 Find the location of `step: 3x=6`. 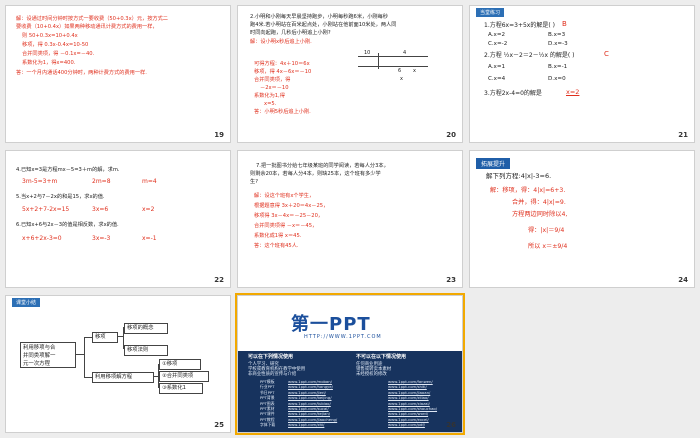

step: 3x=6 is located at coordinates (100, 209).